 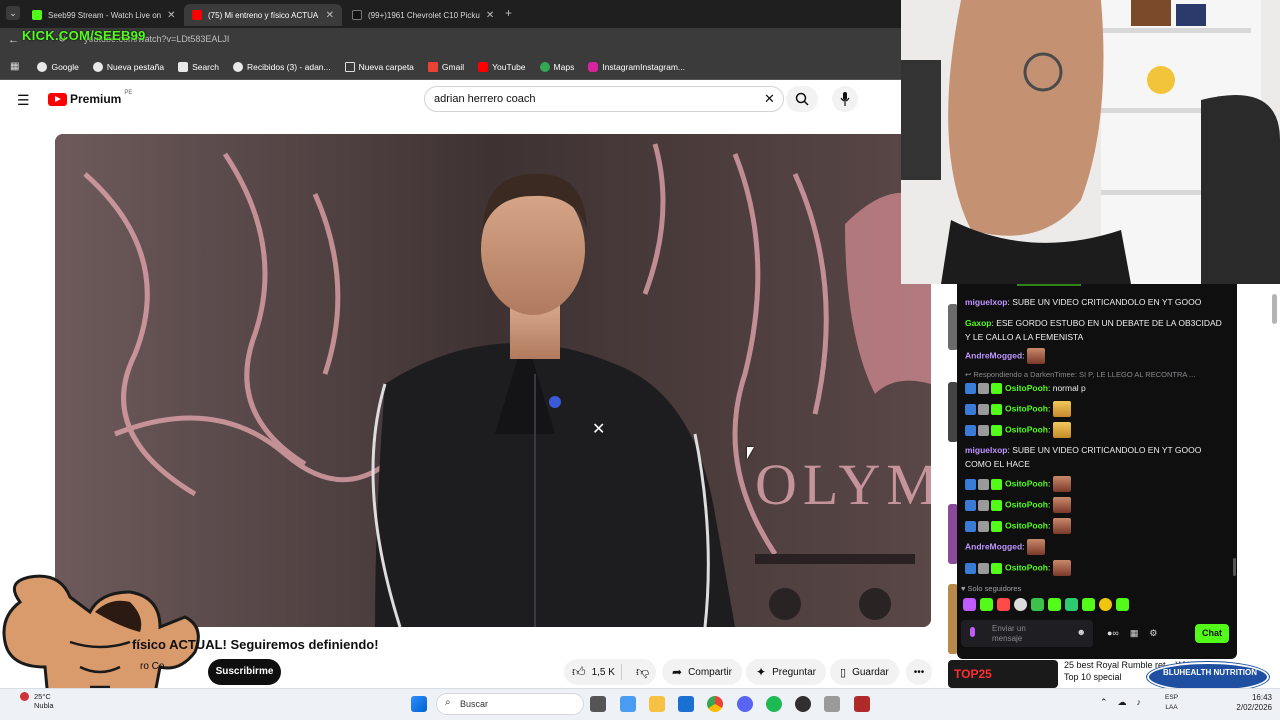 I want to click on tab-list-button: ⌄, so click(x=13, y=13).